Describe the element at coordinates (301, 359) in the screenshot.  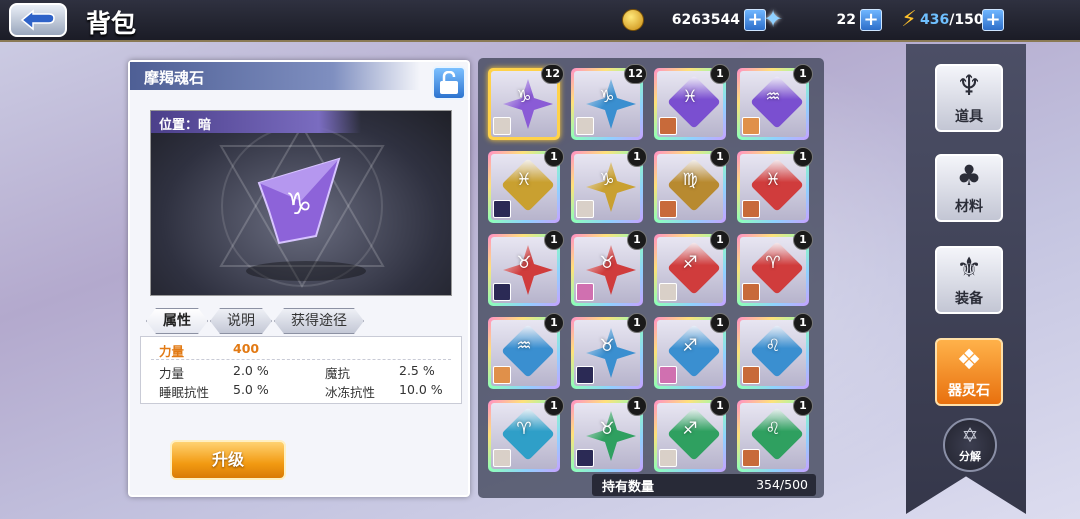
I see `stats-divider` at that location.